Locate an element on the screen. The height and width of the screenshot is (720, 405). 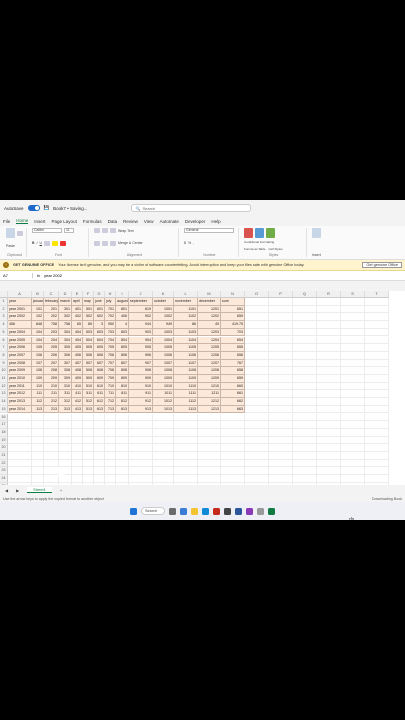
data-cell: 208 is located at coordinates (51, 371).